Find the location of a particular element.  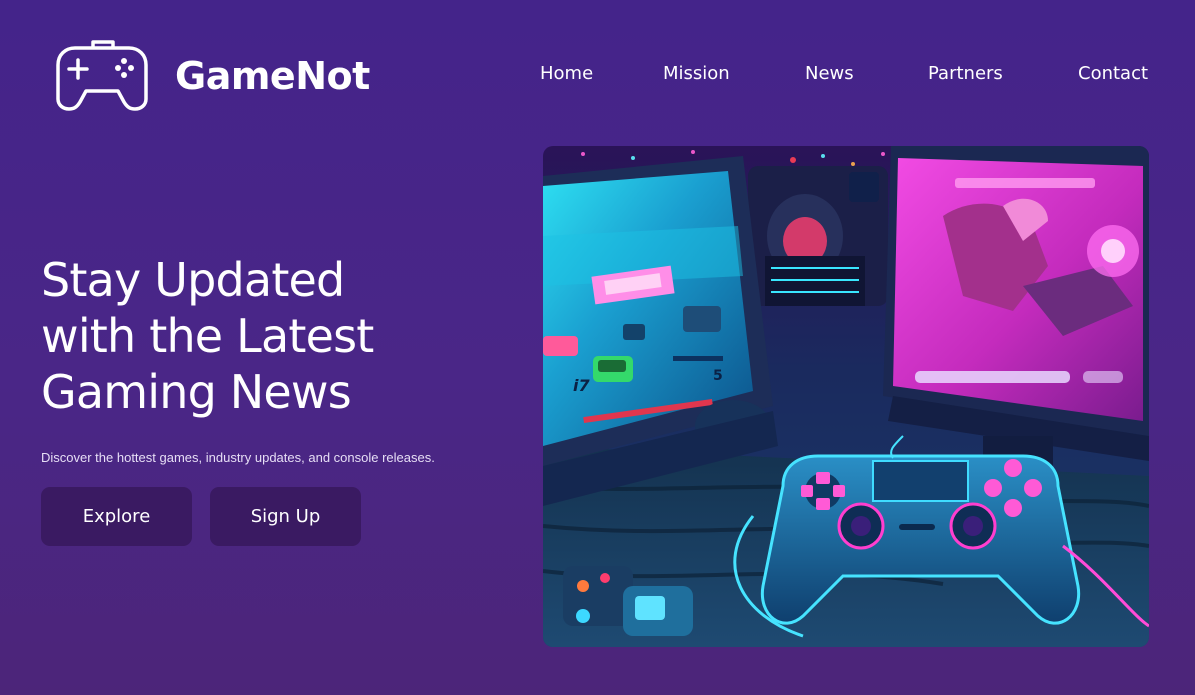

nav-contact: Contact is located at coordinates (1113, 73).